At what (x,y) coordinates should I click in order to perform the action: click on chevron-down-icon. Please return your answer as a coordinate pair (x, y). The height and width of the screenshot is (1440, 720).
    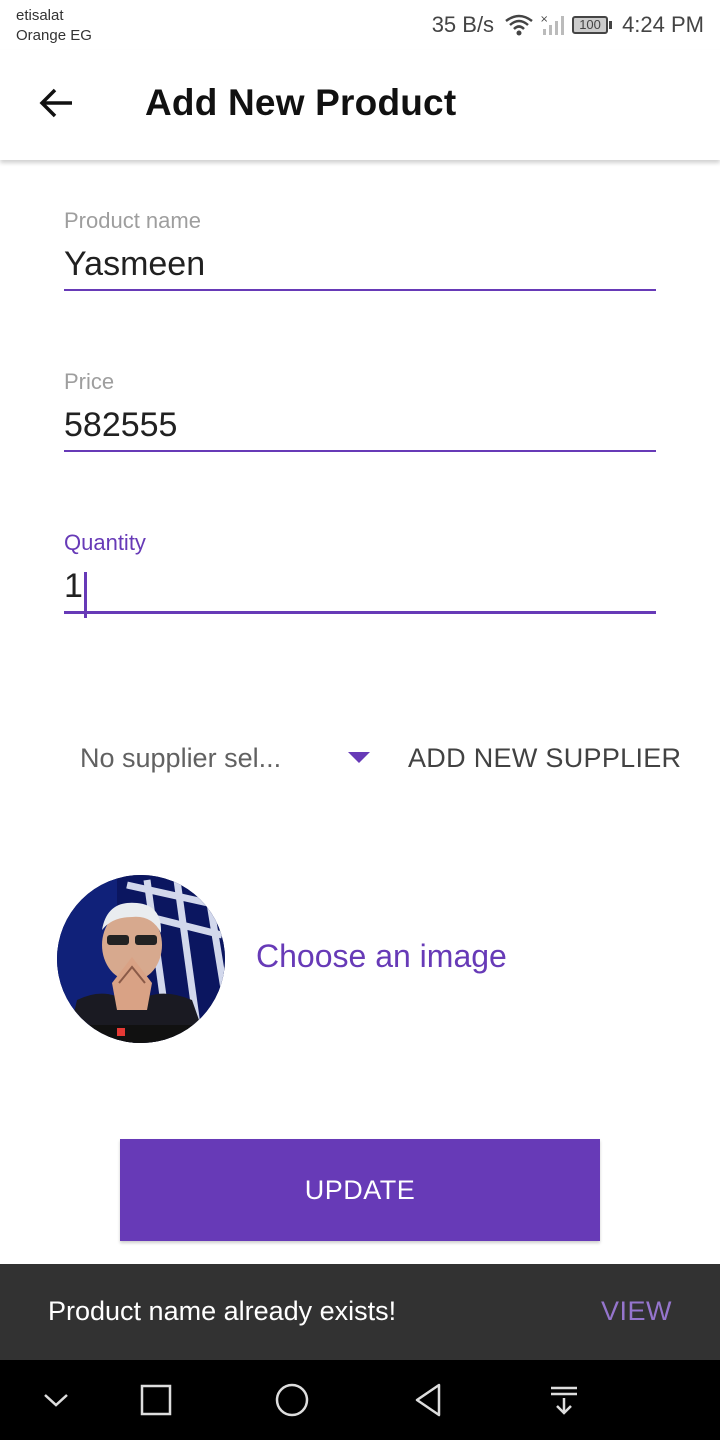
    Looking at the image, I should click on (56, 1400).